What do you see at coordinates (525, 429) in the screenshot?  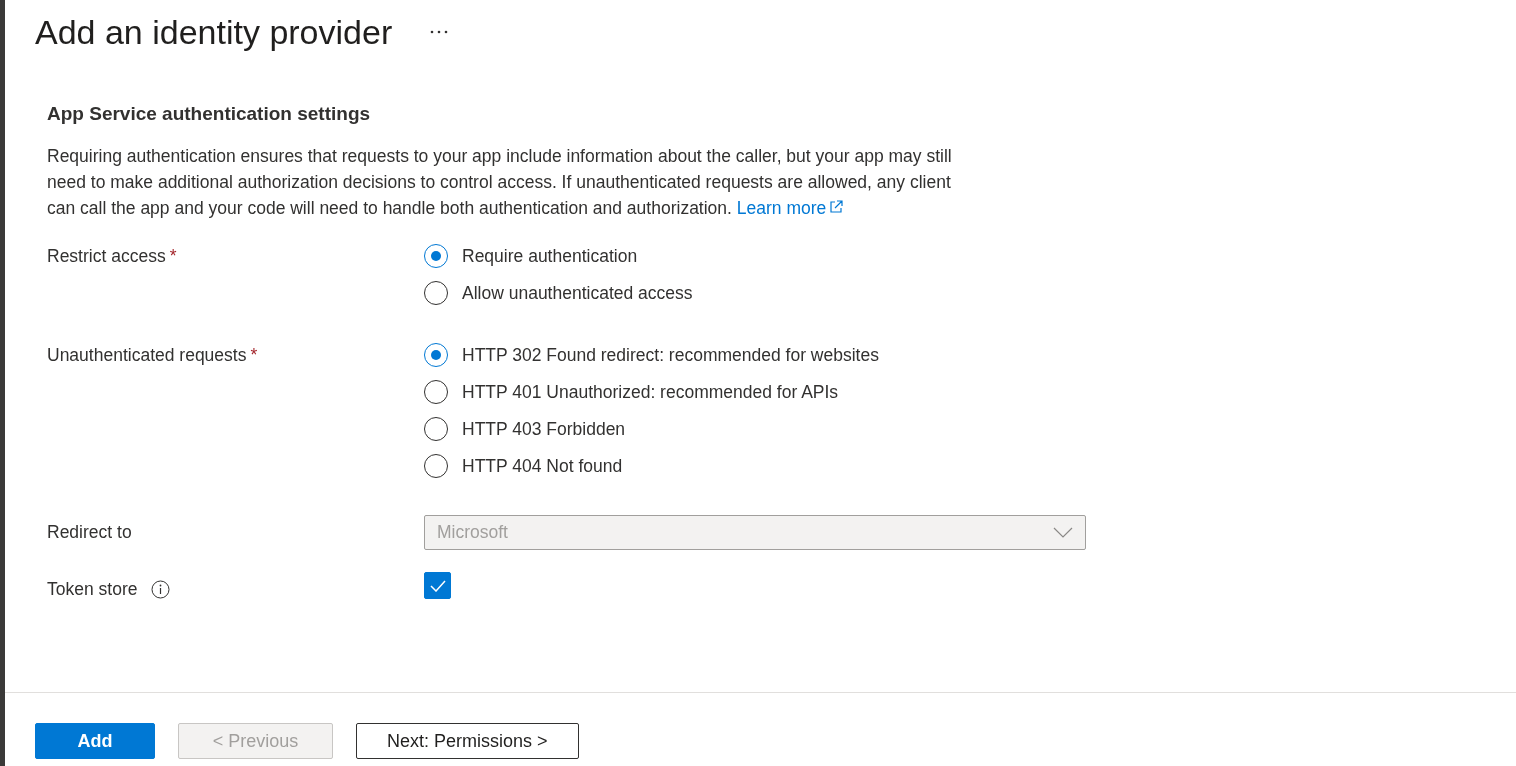 I see `radio-option: HTTP 403 Forbidden` at bounding box center [525, 429].